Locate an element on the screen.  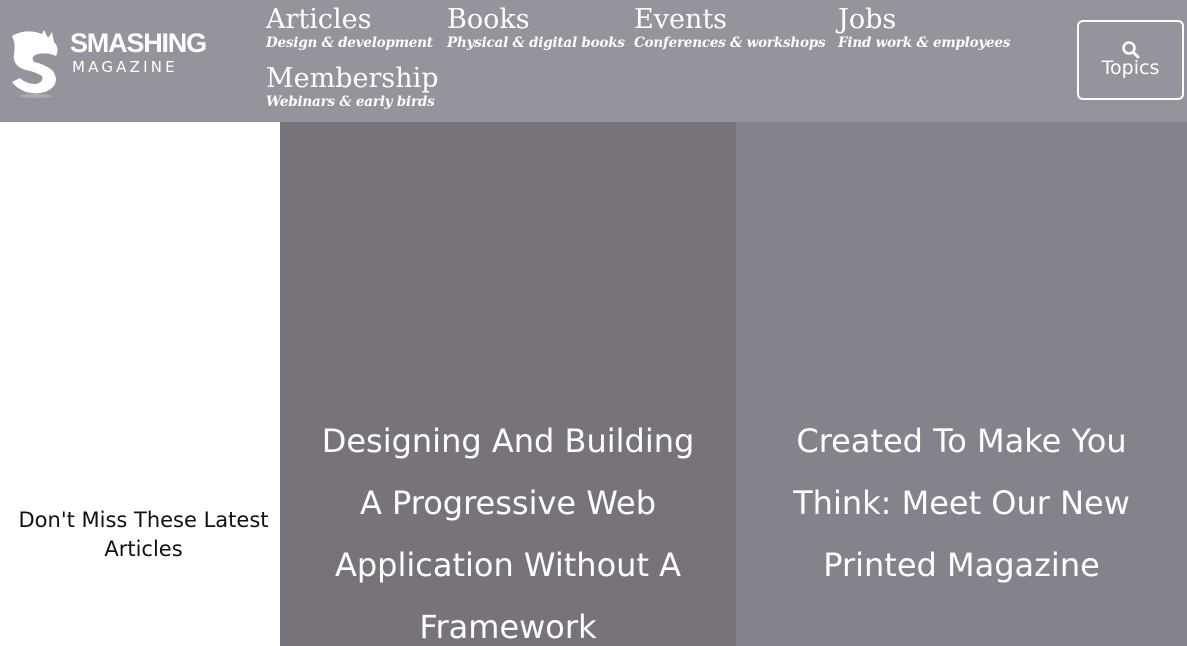
logo-wordmark: SMASHING is located at coordinates (138, 43).